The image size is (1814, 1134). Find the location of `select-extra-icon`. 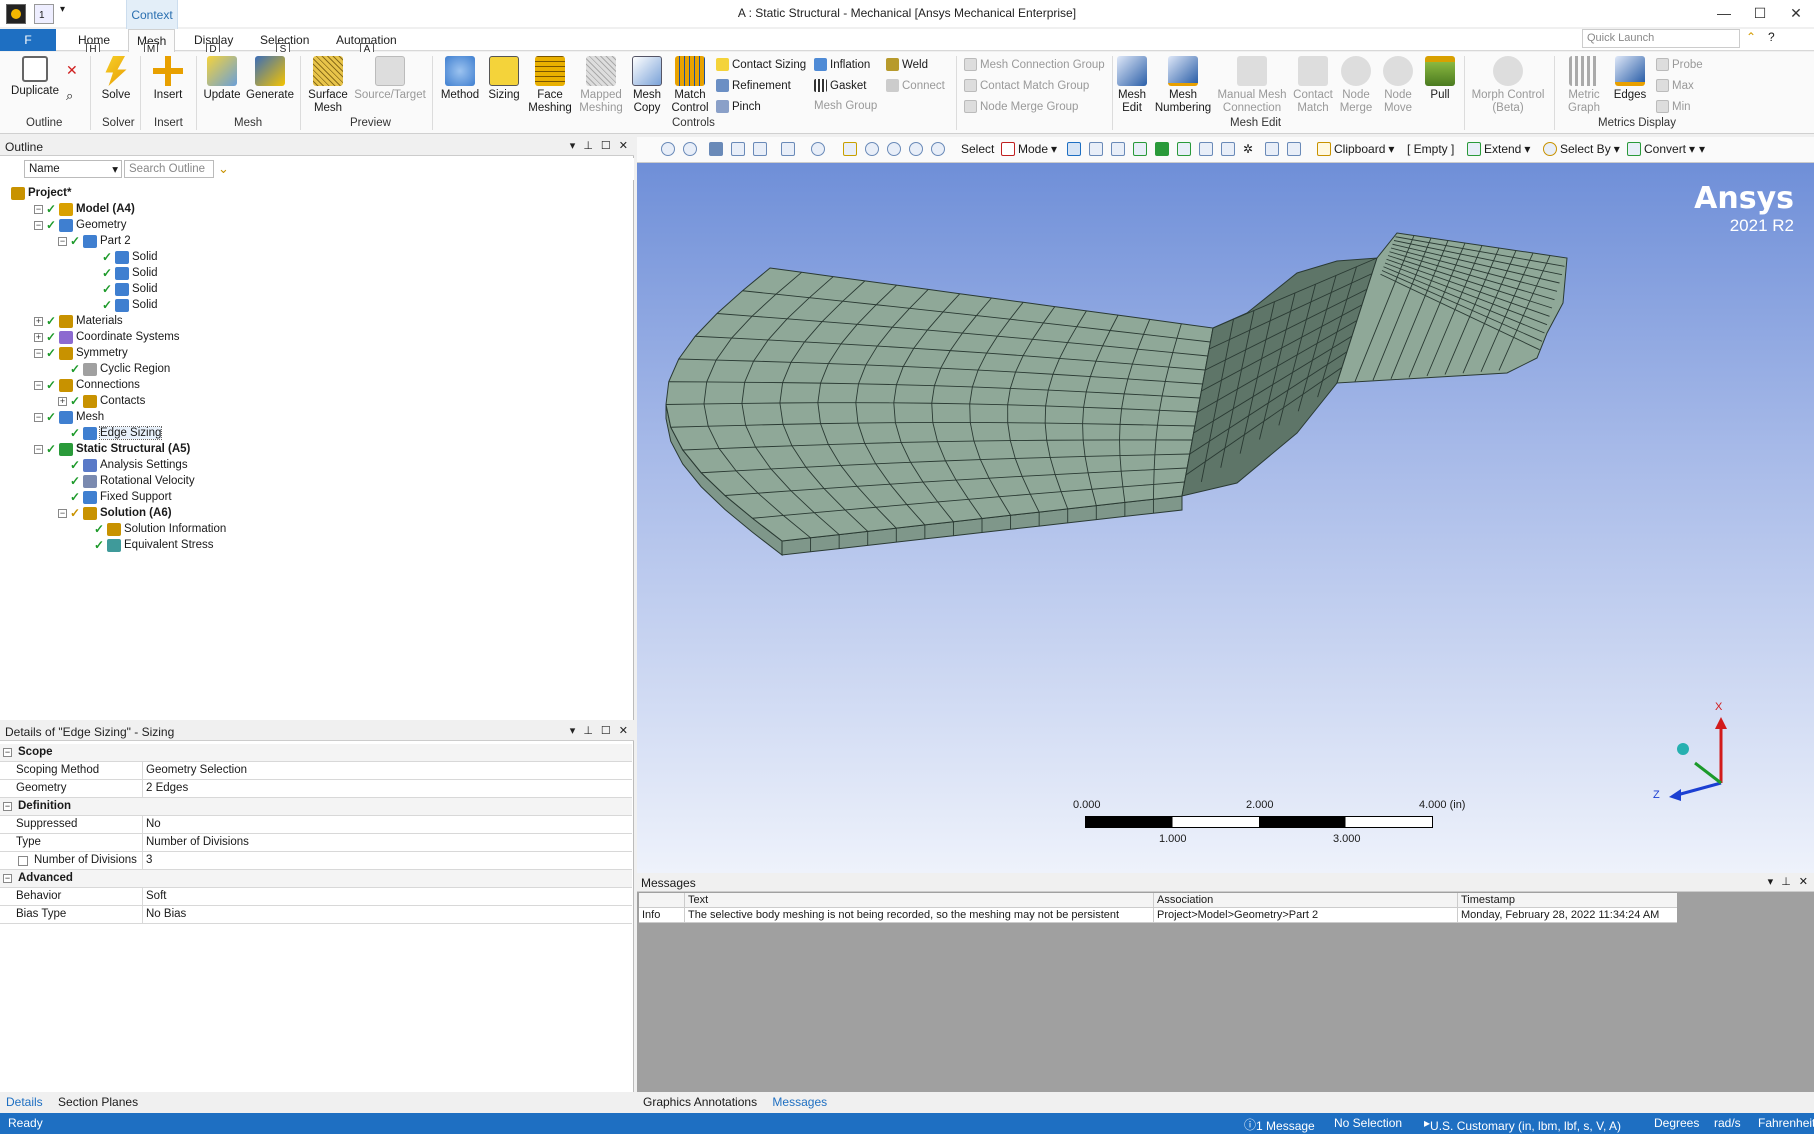

select-extra-icon is located at coordinates (1294, 149).